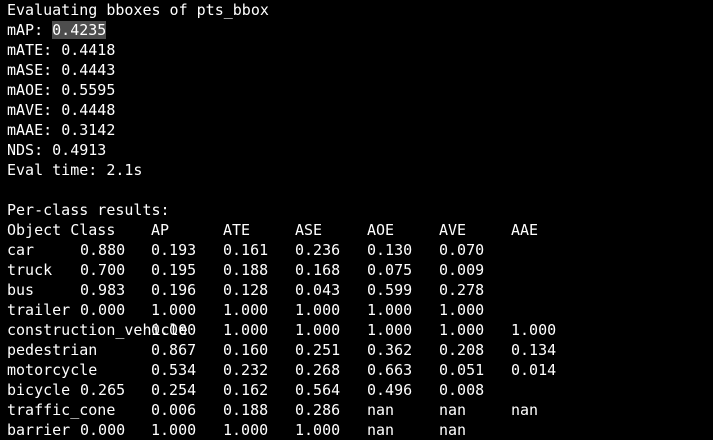  What do you see at coordinates (160, 230) in the screenshot?
I see `column-header: AP` at bounding box center [160, 230].